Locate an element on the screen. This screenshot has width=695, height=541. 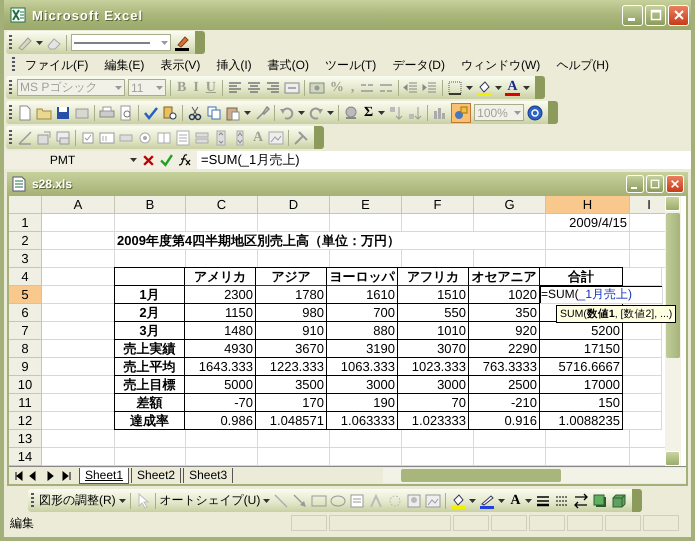
row-header: 4 is located at coordinates (25, 277).